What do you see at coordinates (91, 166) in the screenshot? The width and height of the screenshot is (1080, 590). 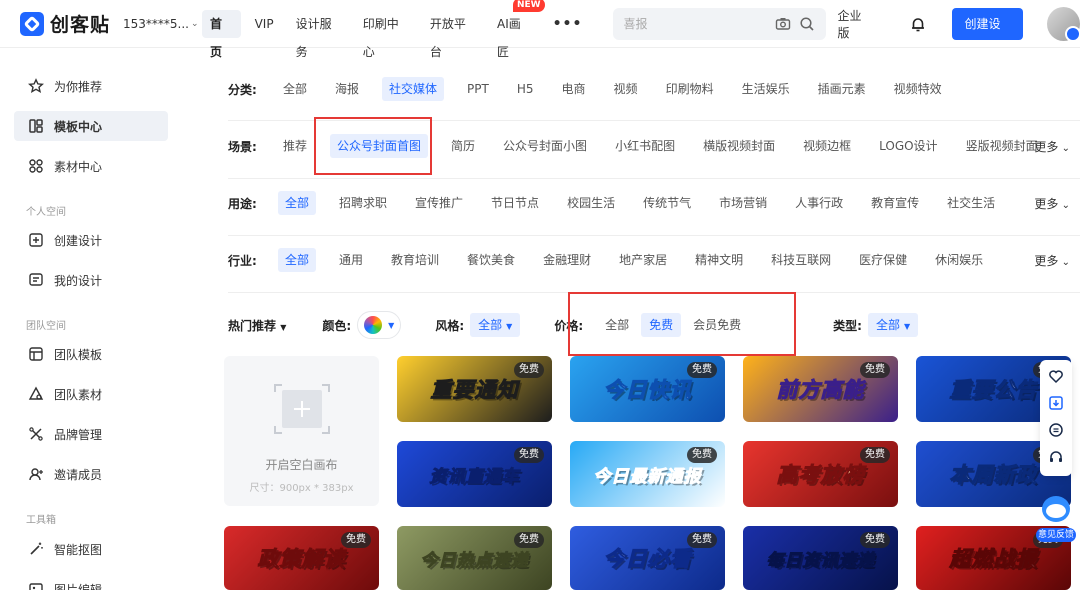 I see `sidebar-item-2: 素材中心` at bounding box center [91, 166].